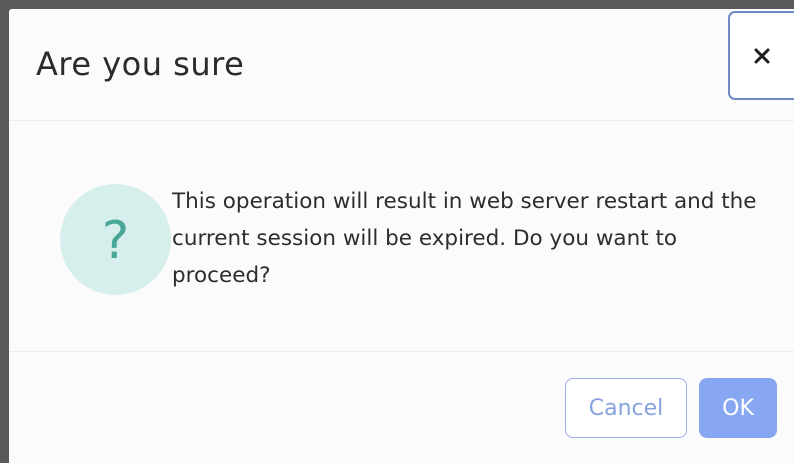  I want to click on cancel-button: Cancel, so click(626, 408).